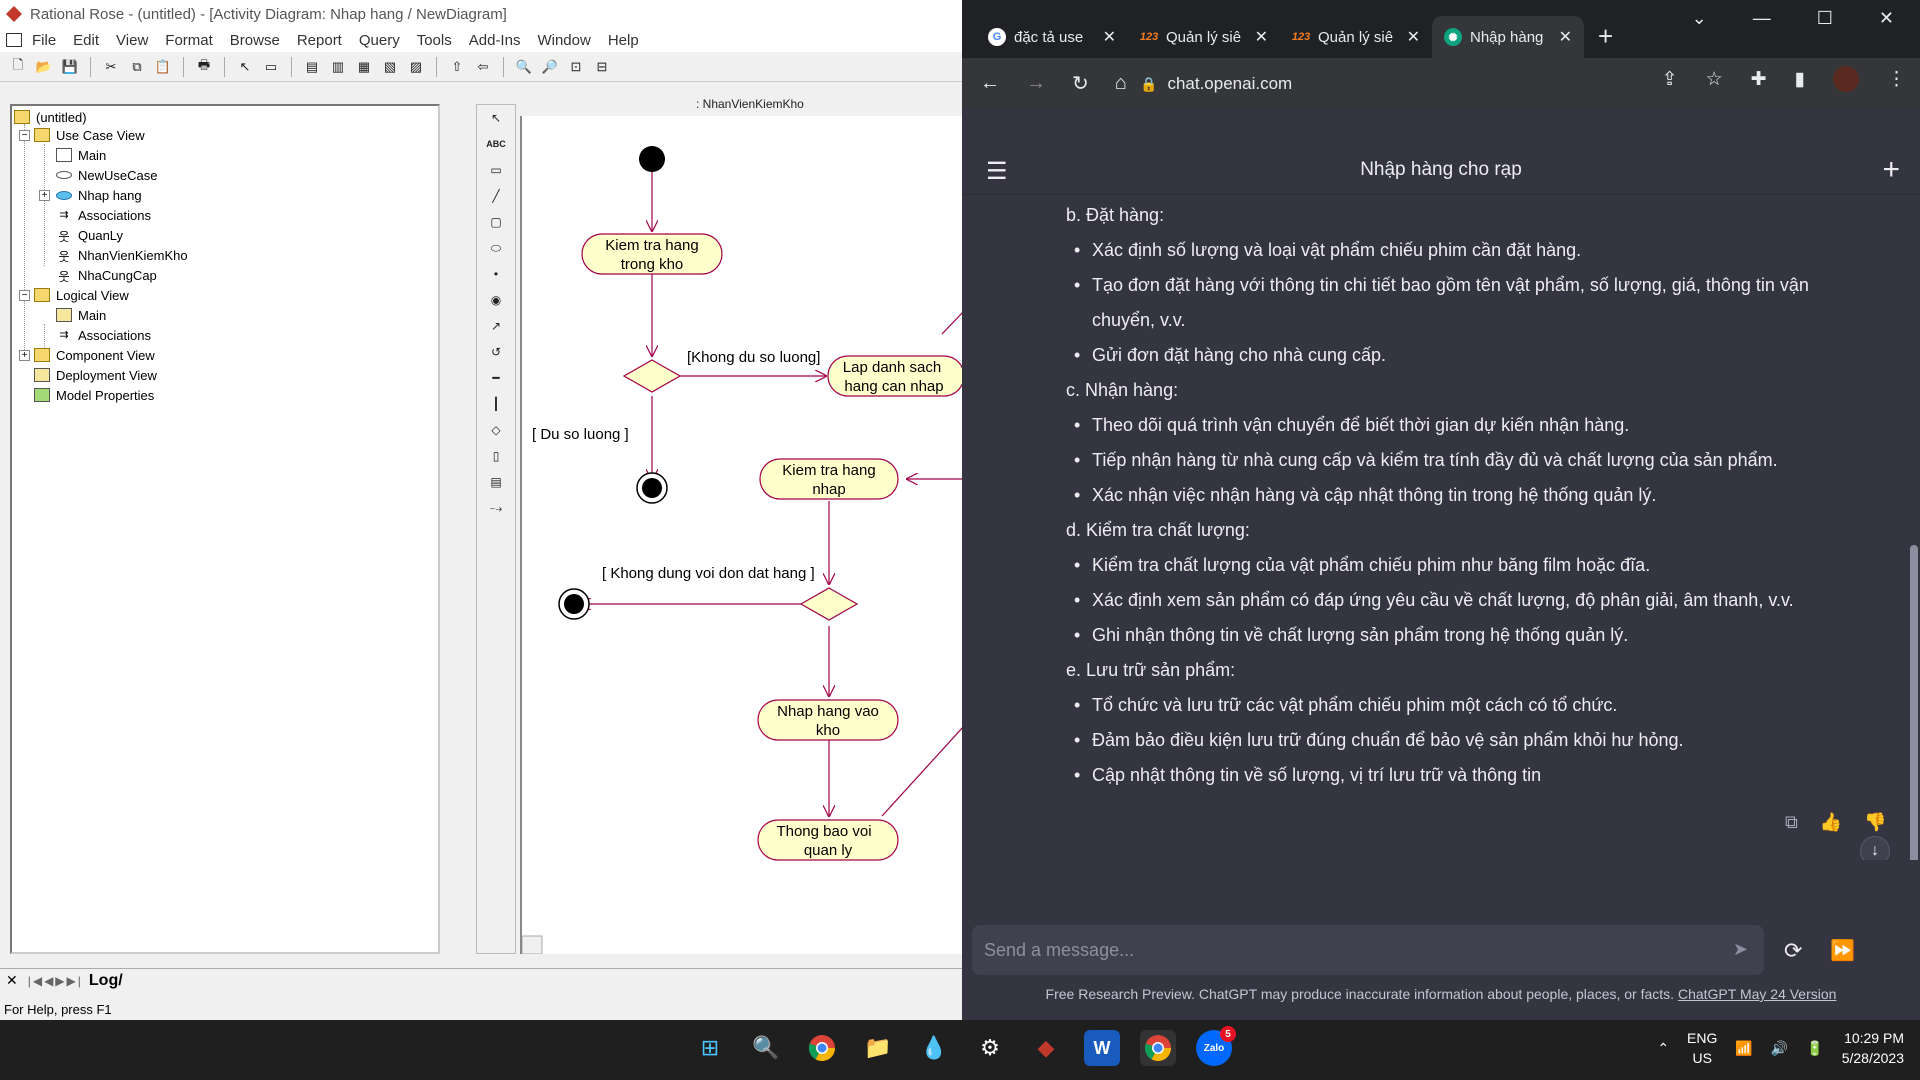 The image size is (1920, 1080). What do you see at coordinates (1699, 18) in the screenshot?
I see `tab-search-icon: ⌄` at bounding box center [1699, 18].